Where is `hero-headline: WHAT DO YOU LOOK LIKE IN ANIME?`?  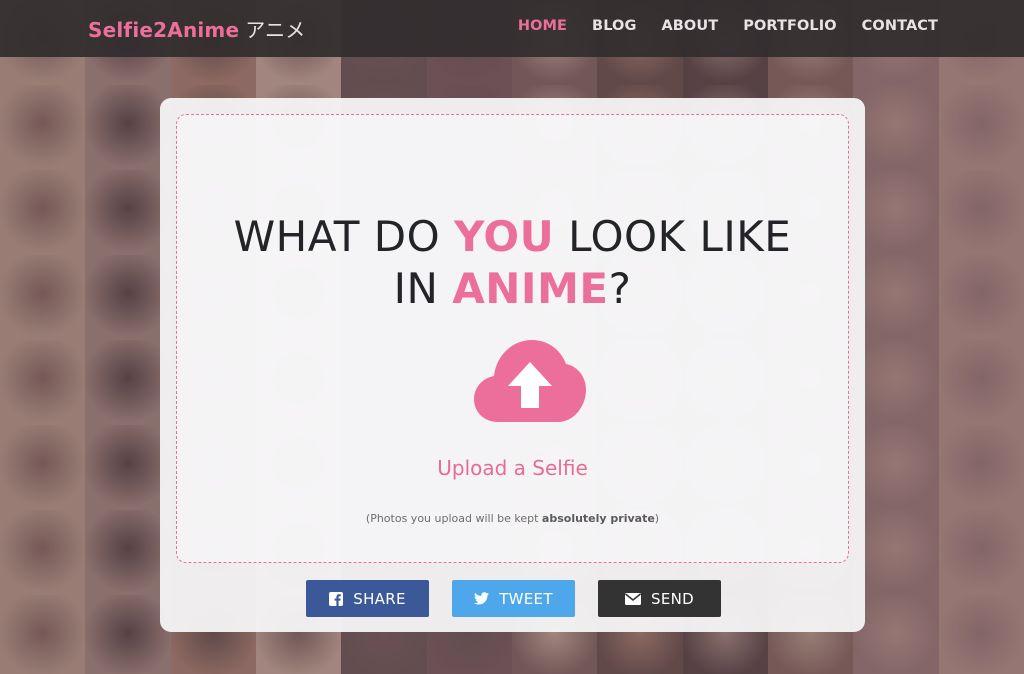
hero-headline: WHAT DO YOU LOOK LIKE IN ANIME? is located at coordinates (512, 263).